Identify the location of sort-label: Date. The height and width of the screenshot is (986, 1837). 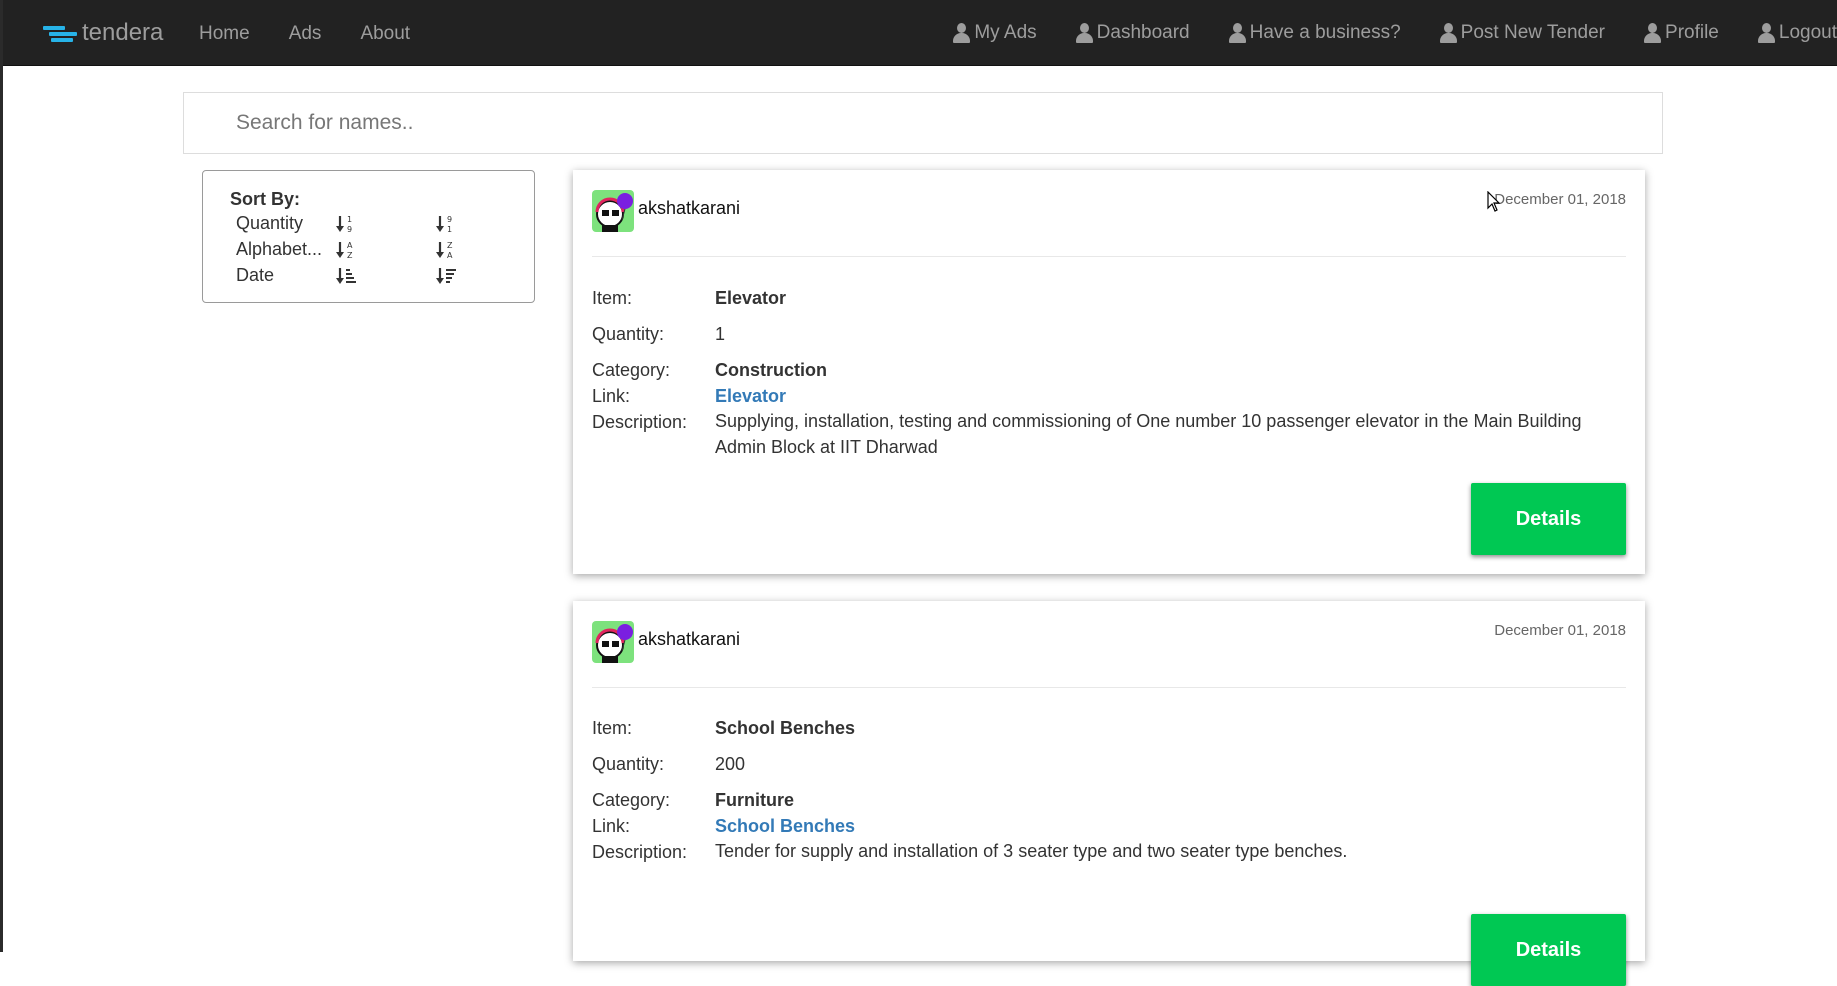
(255, 275).